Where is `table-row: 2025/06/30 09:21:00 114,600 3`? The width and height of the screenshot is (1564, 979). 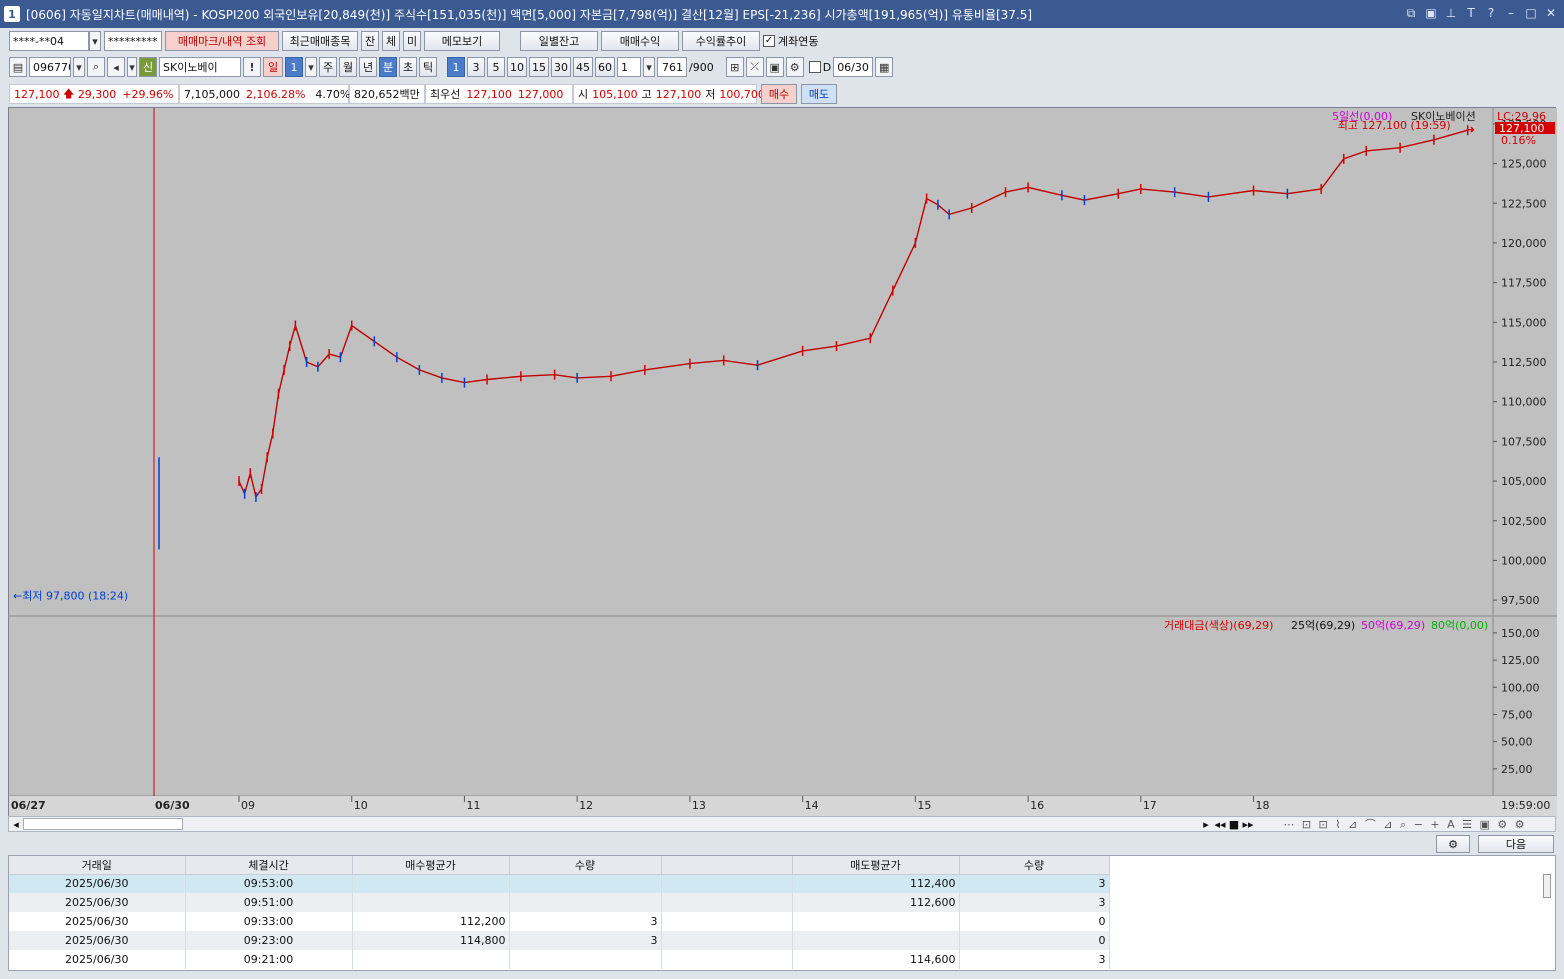 table-row: 2025/06/30 09:21:00 114,600 3 is located at coordinates (559, 959).